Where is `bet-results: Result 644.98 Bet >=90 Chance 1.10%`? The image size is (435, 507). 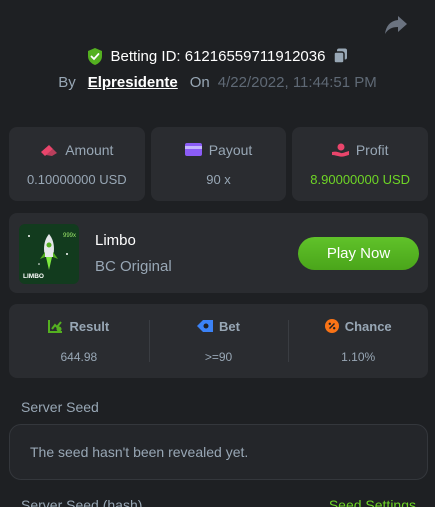
bet-results: Result 644.98 Bet >=90 Chance 1.10% is located at coordinates (218, 341).